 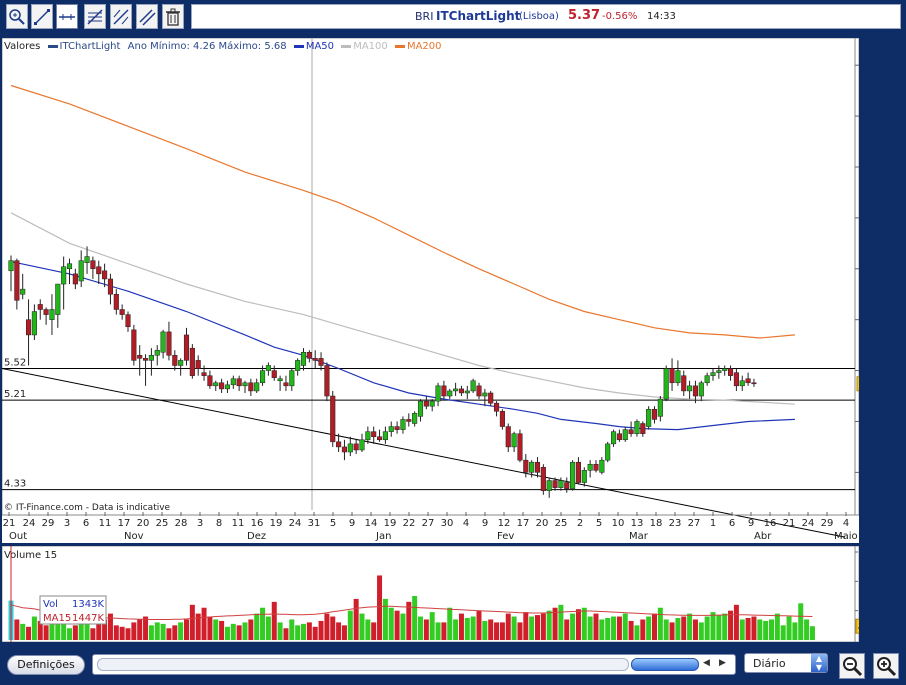 What do you see at coordinates (886, 666) in the screenshot?
I see `zoom-in-button` at bounding box center [886, 666].